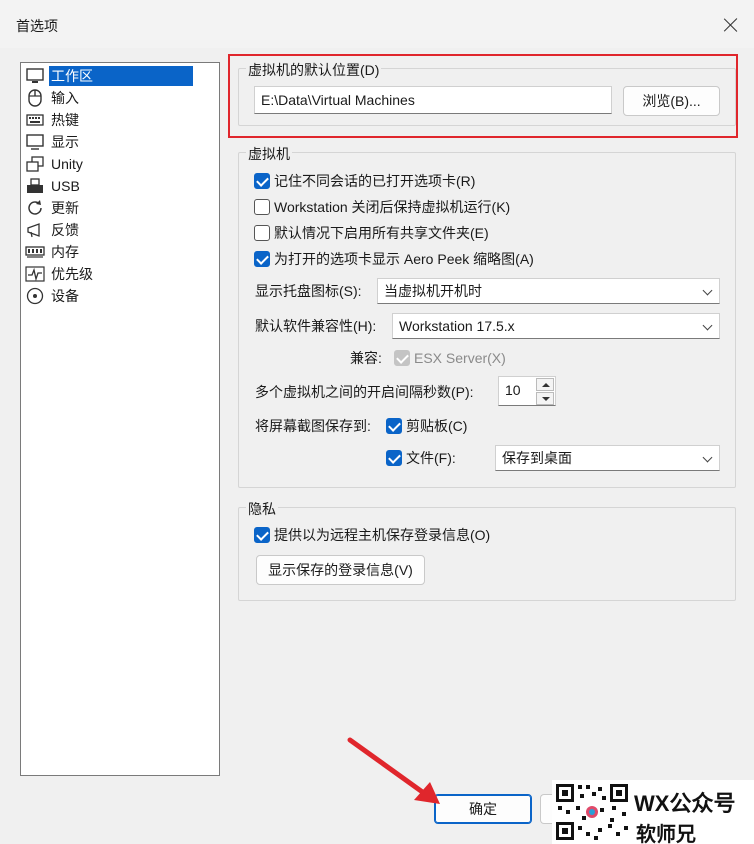 This screenshot has height=844, width=754. Describe the element at coordinates (433, 291) in the screenshot. I see `tray-icon-value: 当虚拟机开机时` at that location.